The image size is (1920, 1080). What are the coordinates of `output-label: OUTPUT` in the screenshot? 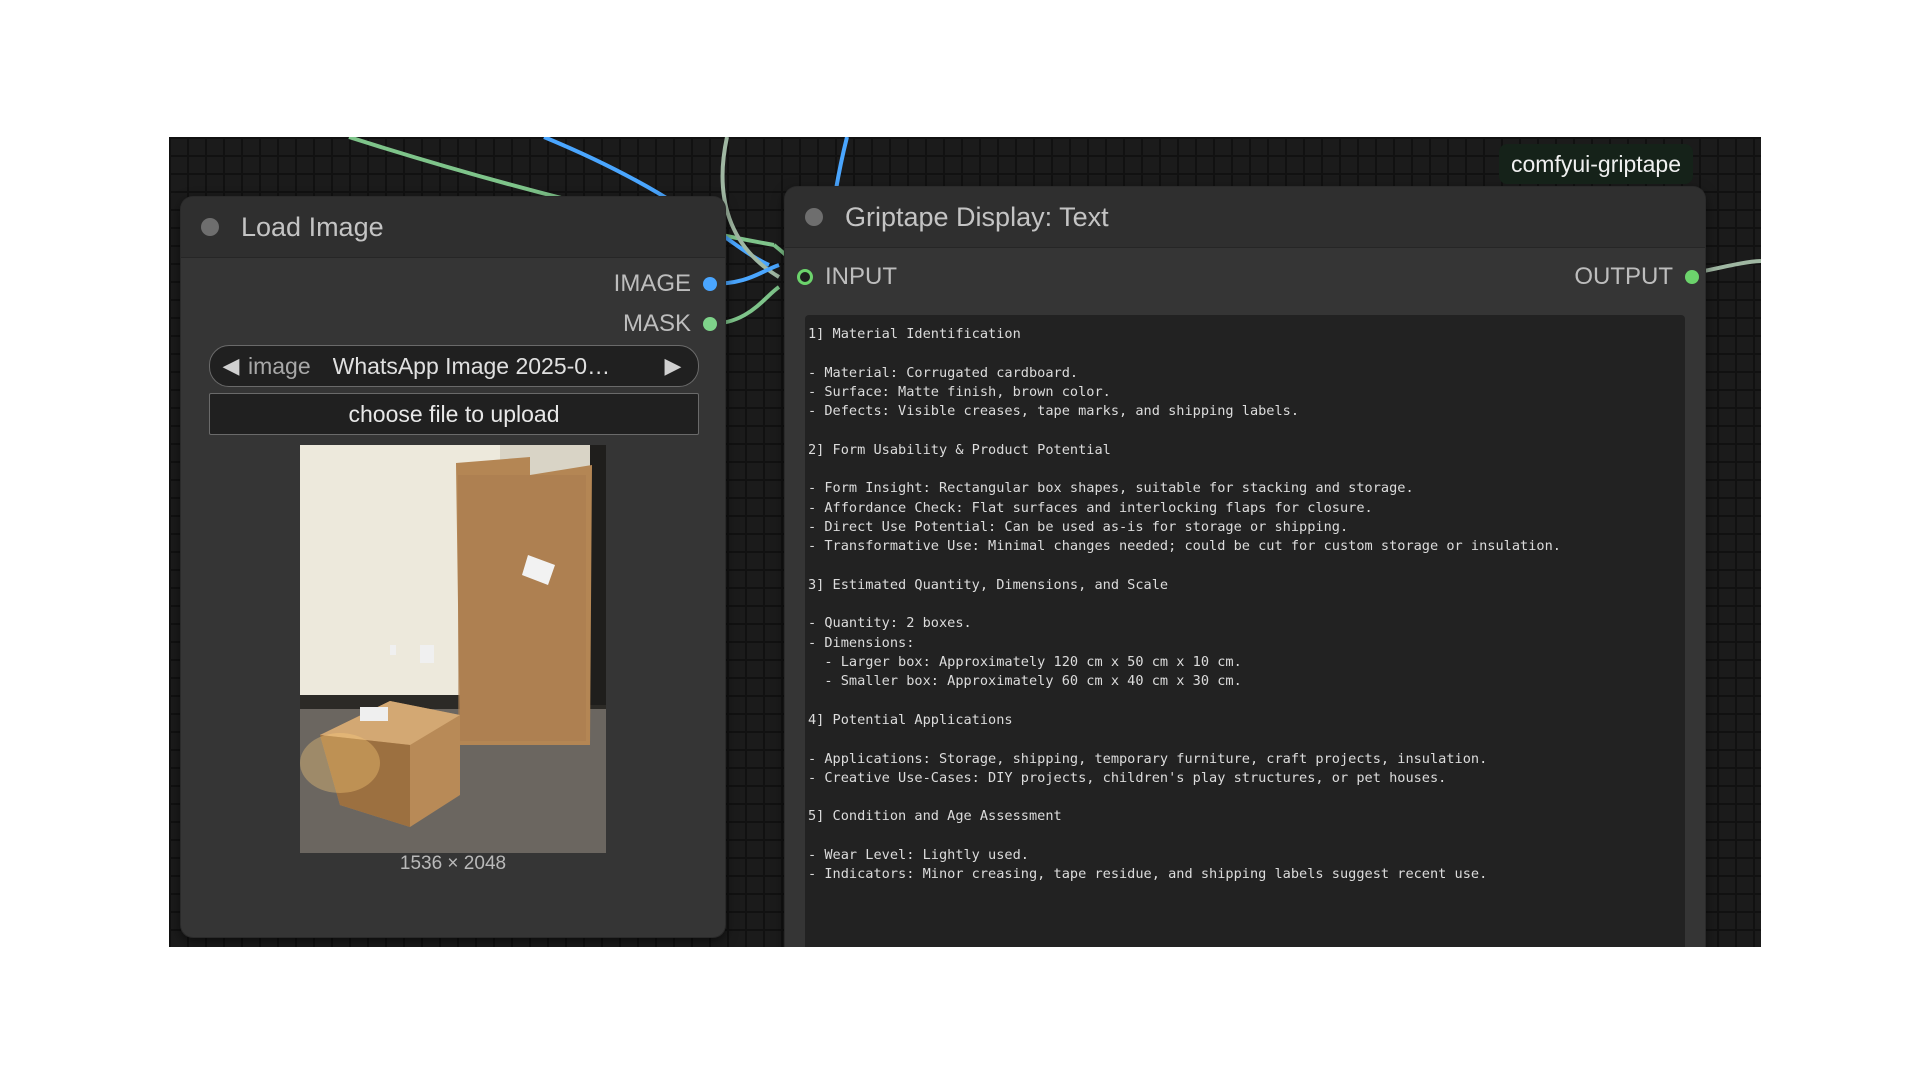 It's located at (1623, 276).